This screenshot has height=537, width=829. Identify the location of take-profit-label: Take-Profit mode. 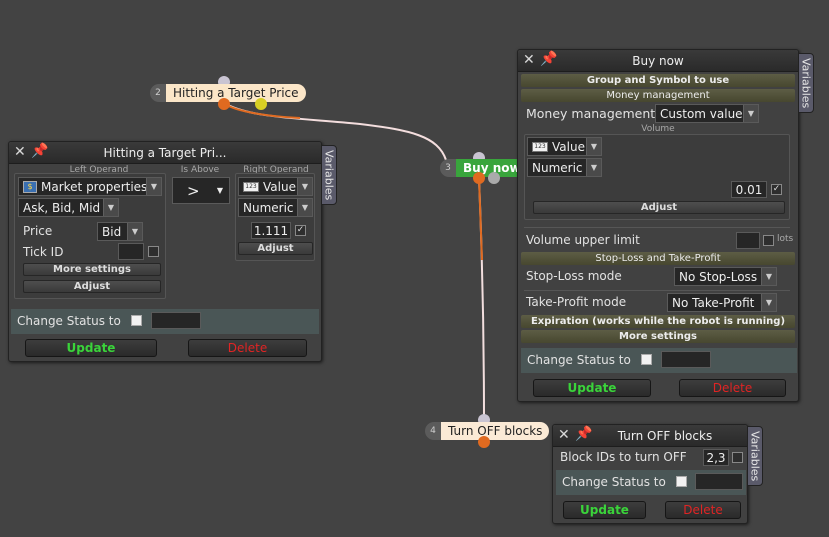
(576, 302).